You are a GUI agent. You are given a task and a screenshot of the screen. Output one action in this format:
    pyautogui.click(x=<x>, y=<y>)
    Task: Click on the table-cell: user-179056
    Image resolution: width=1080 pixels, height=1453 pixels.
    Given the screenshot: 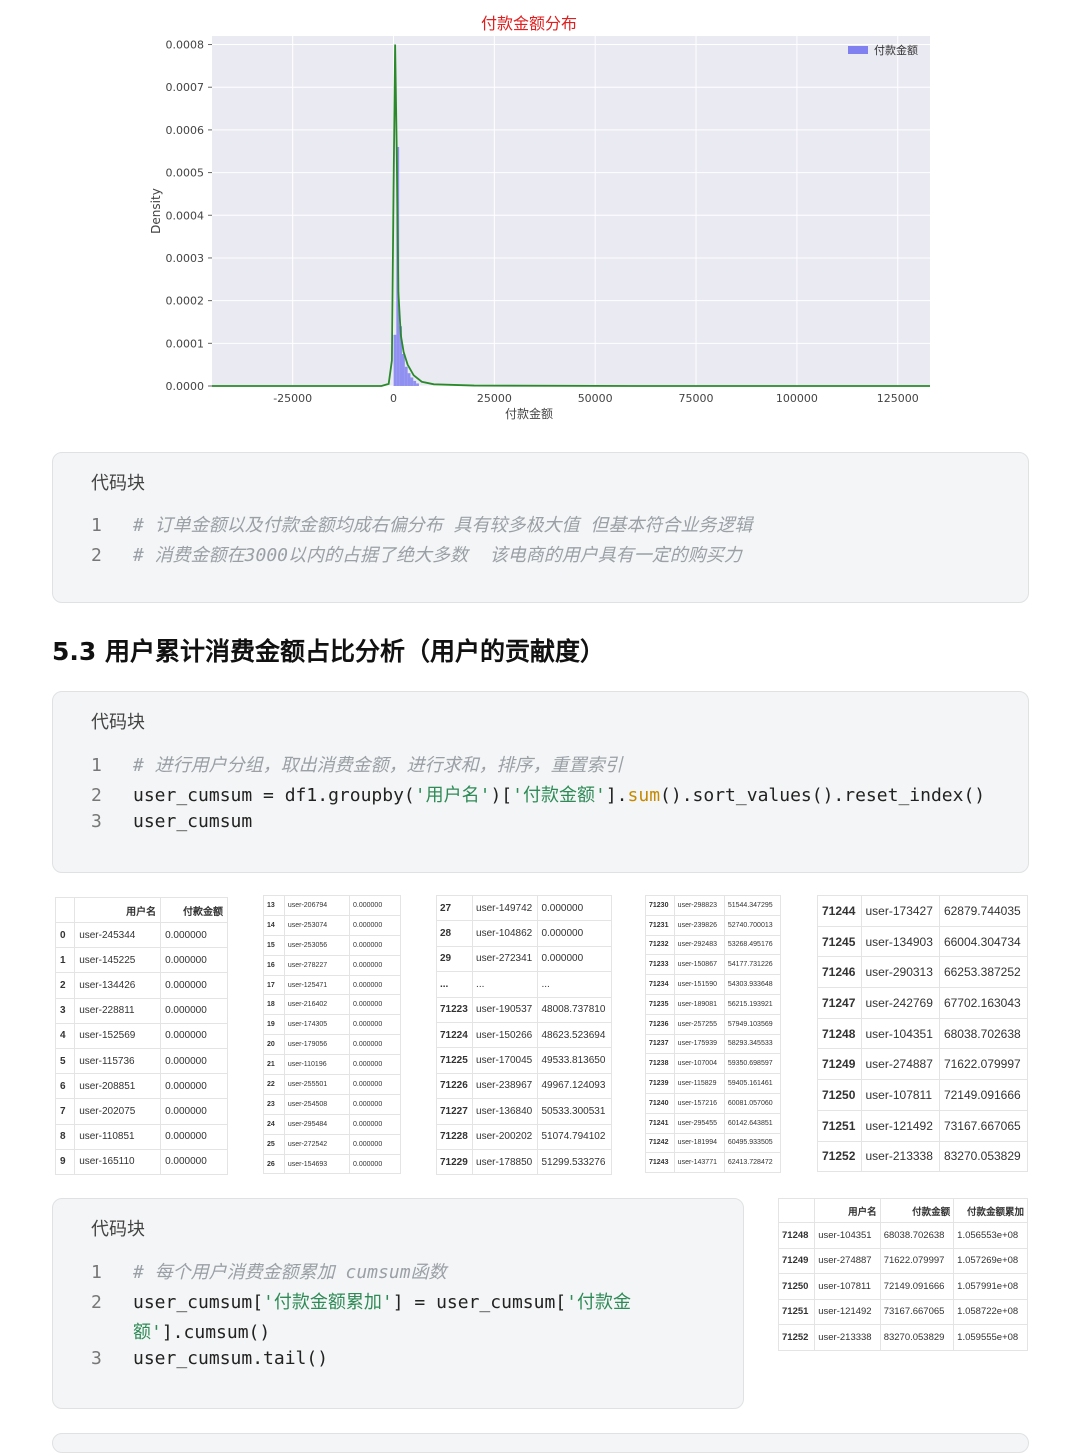 What is the action you would take?
    pyautogui.click(x=317, y=1045)
    